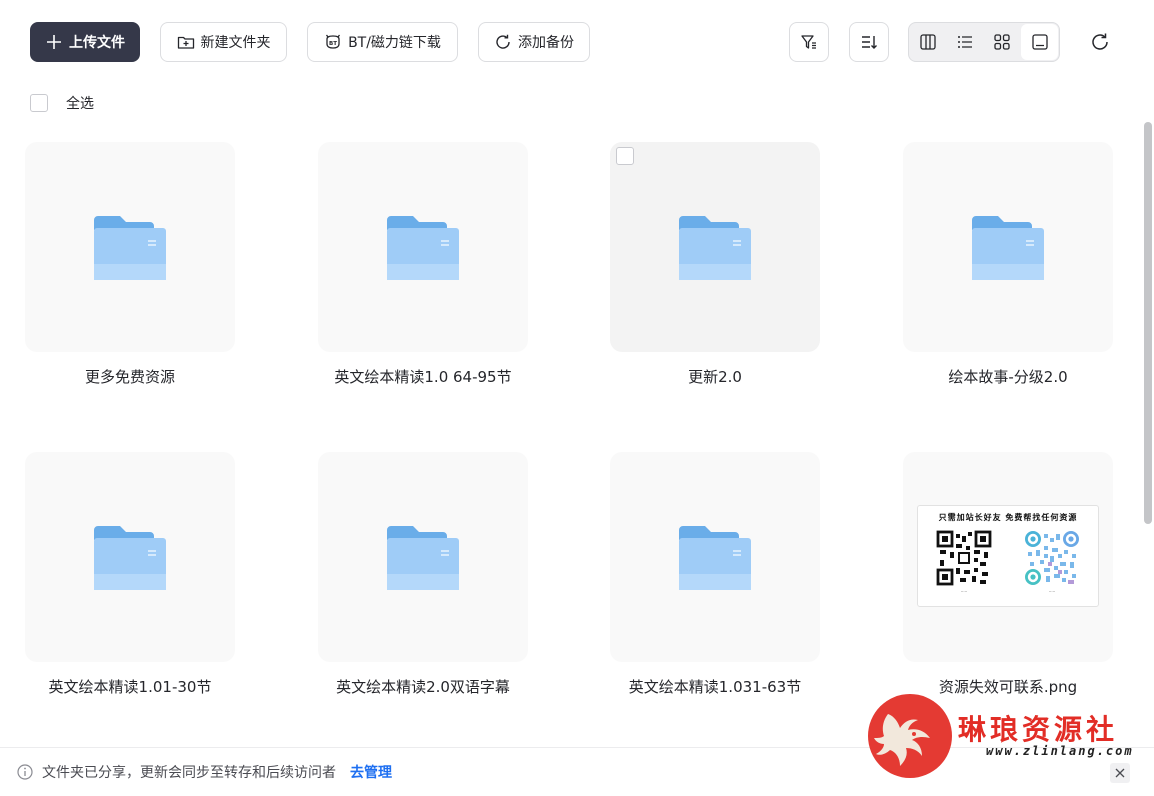 The height and width of the screenshot is (796, 1154). I want to click on new-folder-button-label: 新建文件夹, so click(235, 43).